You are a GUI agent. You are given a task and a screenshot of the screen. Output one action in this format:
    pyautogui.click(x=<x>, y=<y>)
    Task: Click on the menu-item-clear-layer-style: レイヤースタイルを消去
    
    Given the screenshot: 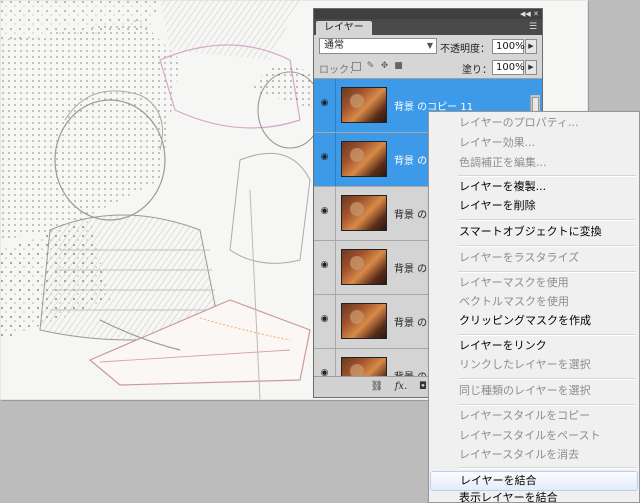 What is the action you would take?
    pyautogui.click(x=534, y=455)
    